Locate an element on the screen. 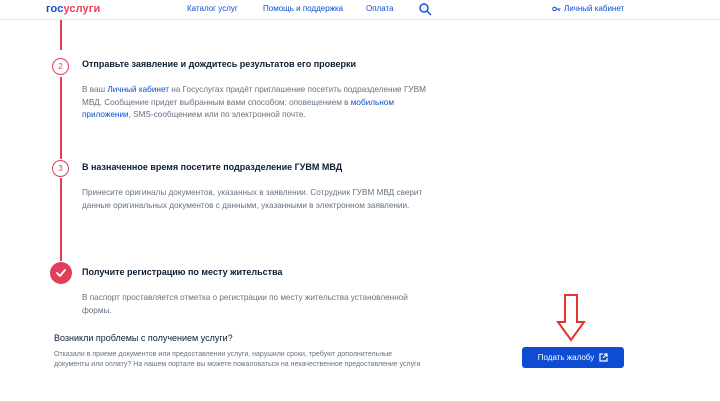  personal-cabinet-link: Личный кабинет is located at coordinates (588, 8).